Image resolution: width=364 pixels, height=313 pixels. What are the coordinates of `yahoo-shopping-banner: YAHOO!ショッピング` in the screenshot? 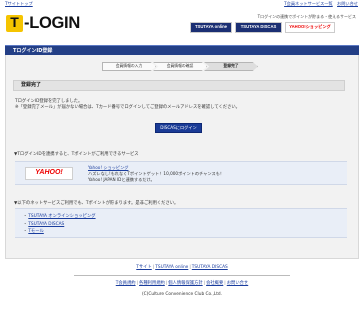 It's located at (310, 27).